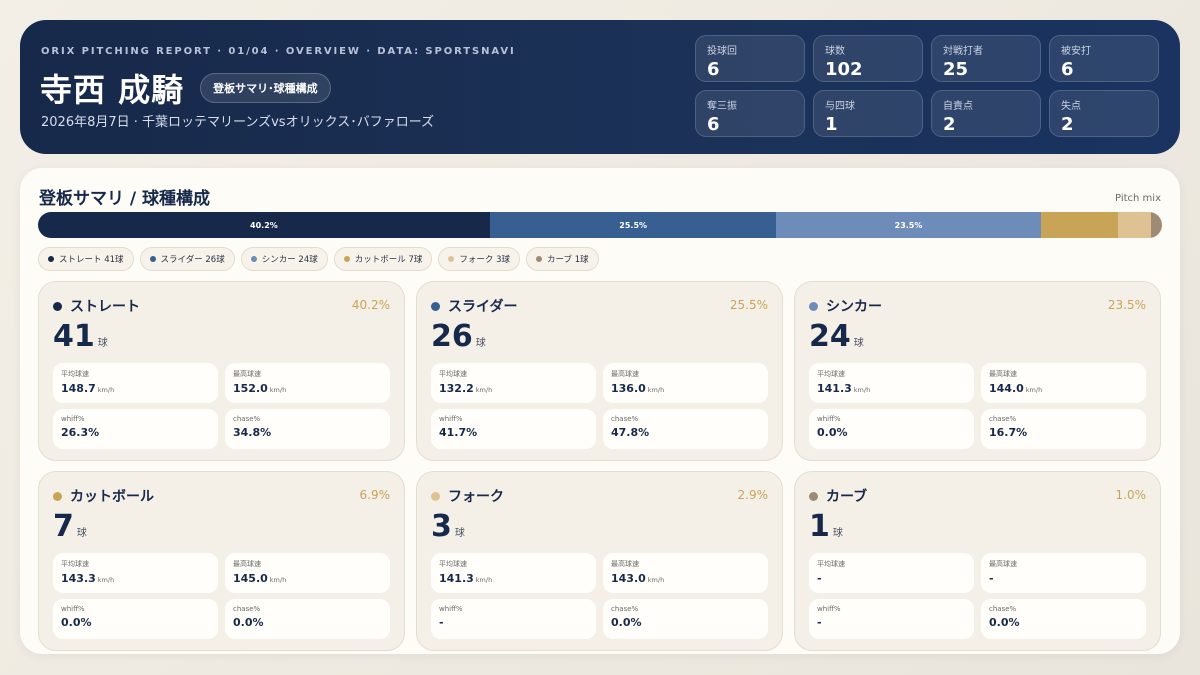 The image size is (1200, 675). I want to click on pitch-metrics: 平均球速 - 最高球速 - whiff% - chase% 0.0%, so click(977, 596).